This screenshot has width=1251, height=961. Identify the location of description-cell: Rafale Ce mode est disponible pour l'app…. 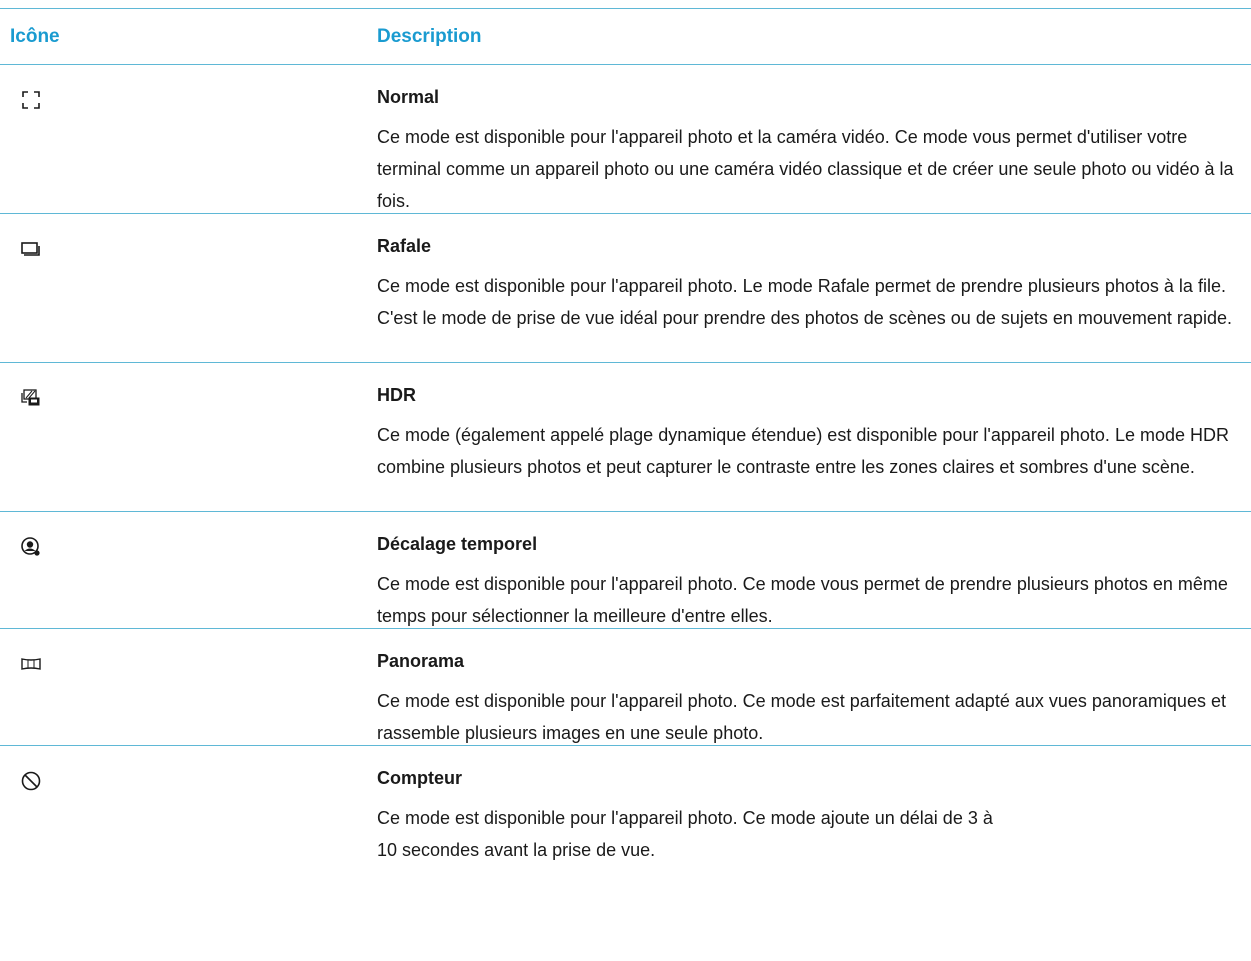
(814, 288).